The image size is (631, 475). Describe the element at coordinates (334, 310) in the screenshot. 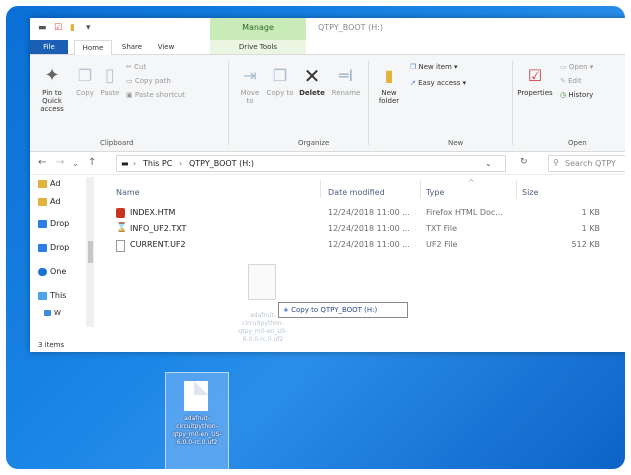

I see `drag-tooltip-text: Copy to QTPY_BOOT (H:)` at that location.